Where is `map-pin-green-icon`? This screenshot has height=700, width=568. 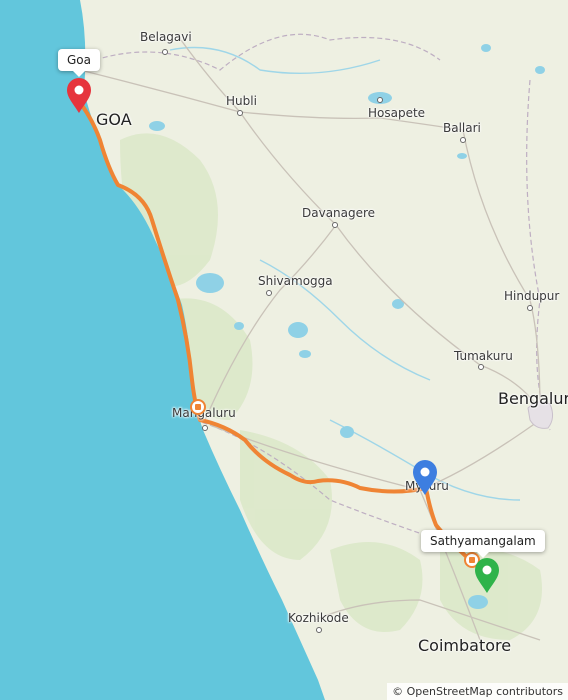 map-pin-green-icon is located at coordinates (487, 576).